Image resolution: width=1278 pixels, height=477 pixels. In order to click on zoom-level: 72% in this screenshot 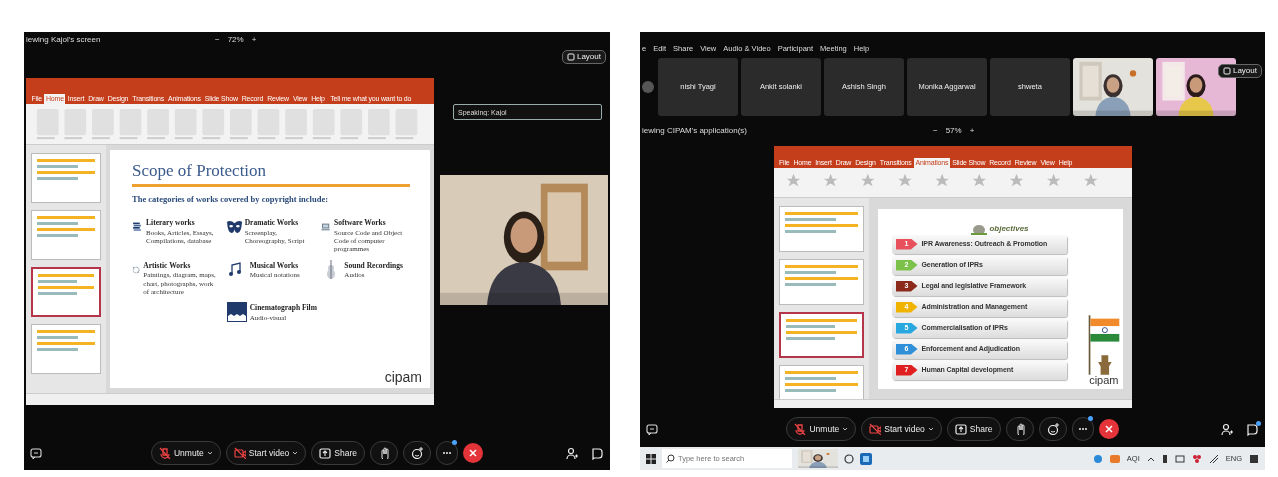, I will do `click(235, 40)`.